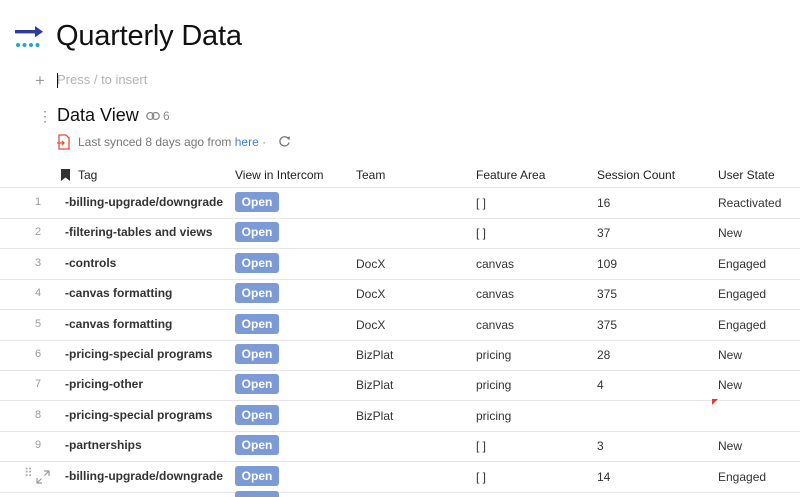 Image resolution: width=800 pixels, height=497 pixels. I want to click on comment-flag-icon, so click(715, 402).